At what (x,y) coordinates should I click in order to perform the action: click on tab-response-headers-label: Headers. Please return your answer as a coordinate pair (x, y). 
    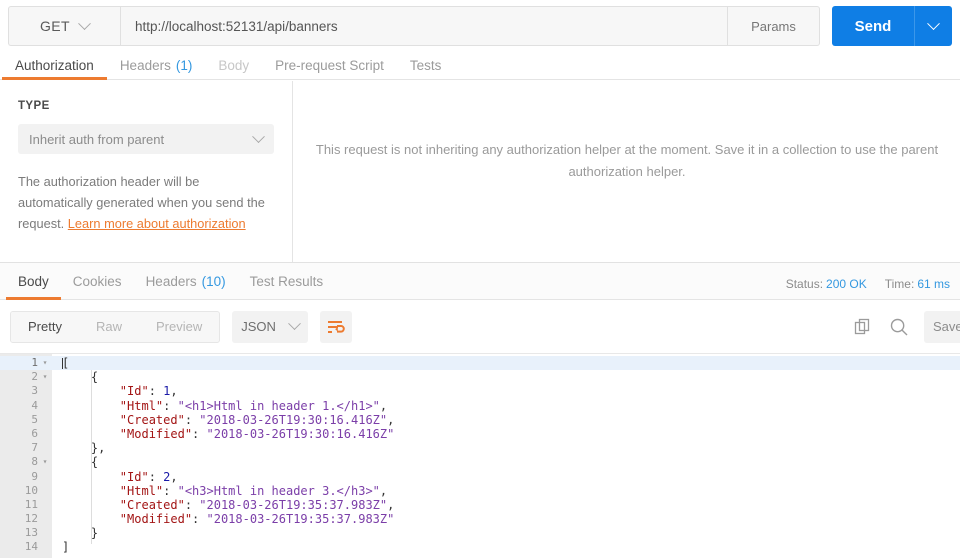
    Looking at the image, I should click on (171, 281).